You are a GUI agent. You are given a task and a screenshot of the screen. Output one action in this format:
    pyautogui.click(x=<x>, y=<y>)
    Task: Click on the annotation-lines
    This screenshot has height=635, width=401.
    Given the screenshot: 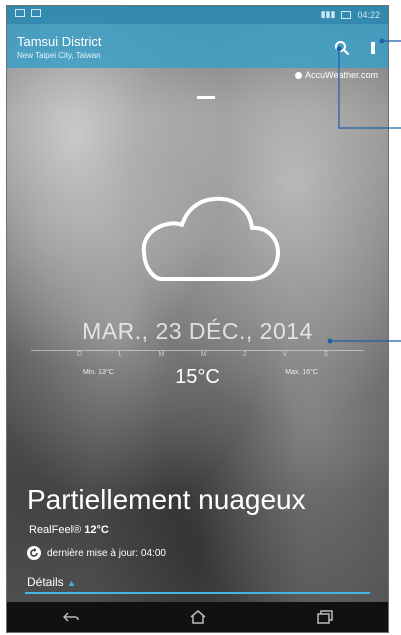 What is the action you would take?
    pyautogui.click(x=364, y=191)
    